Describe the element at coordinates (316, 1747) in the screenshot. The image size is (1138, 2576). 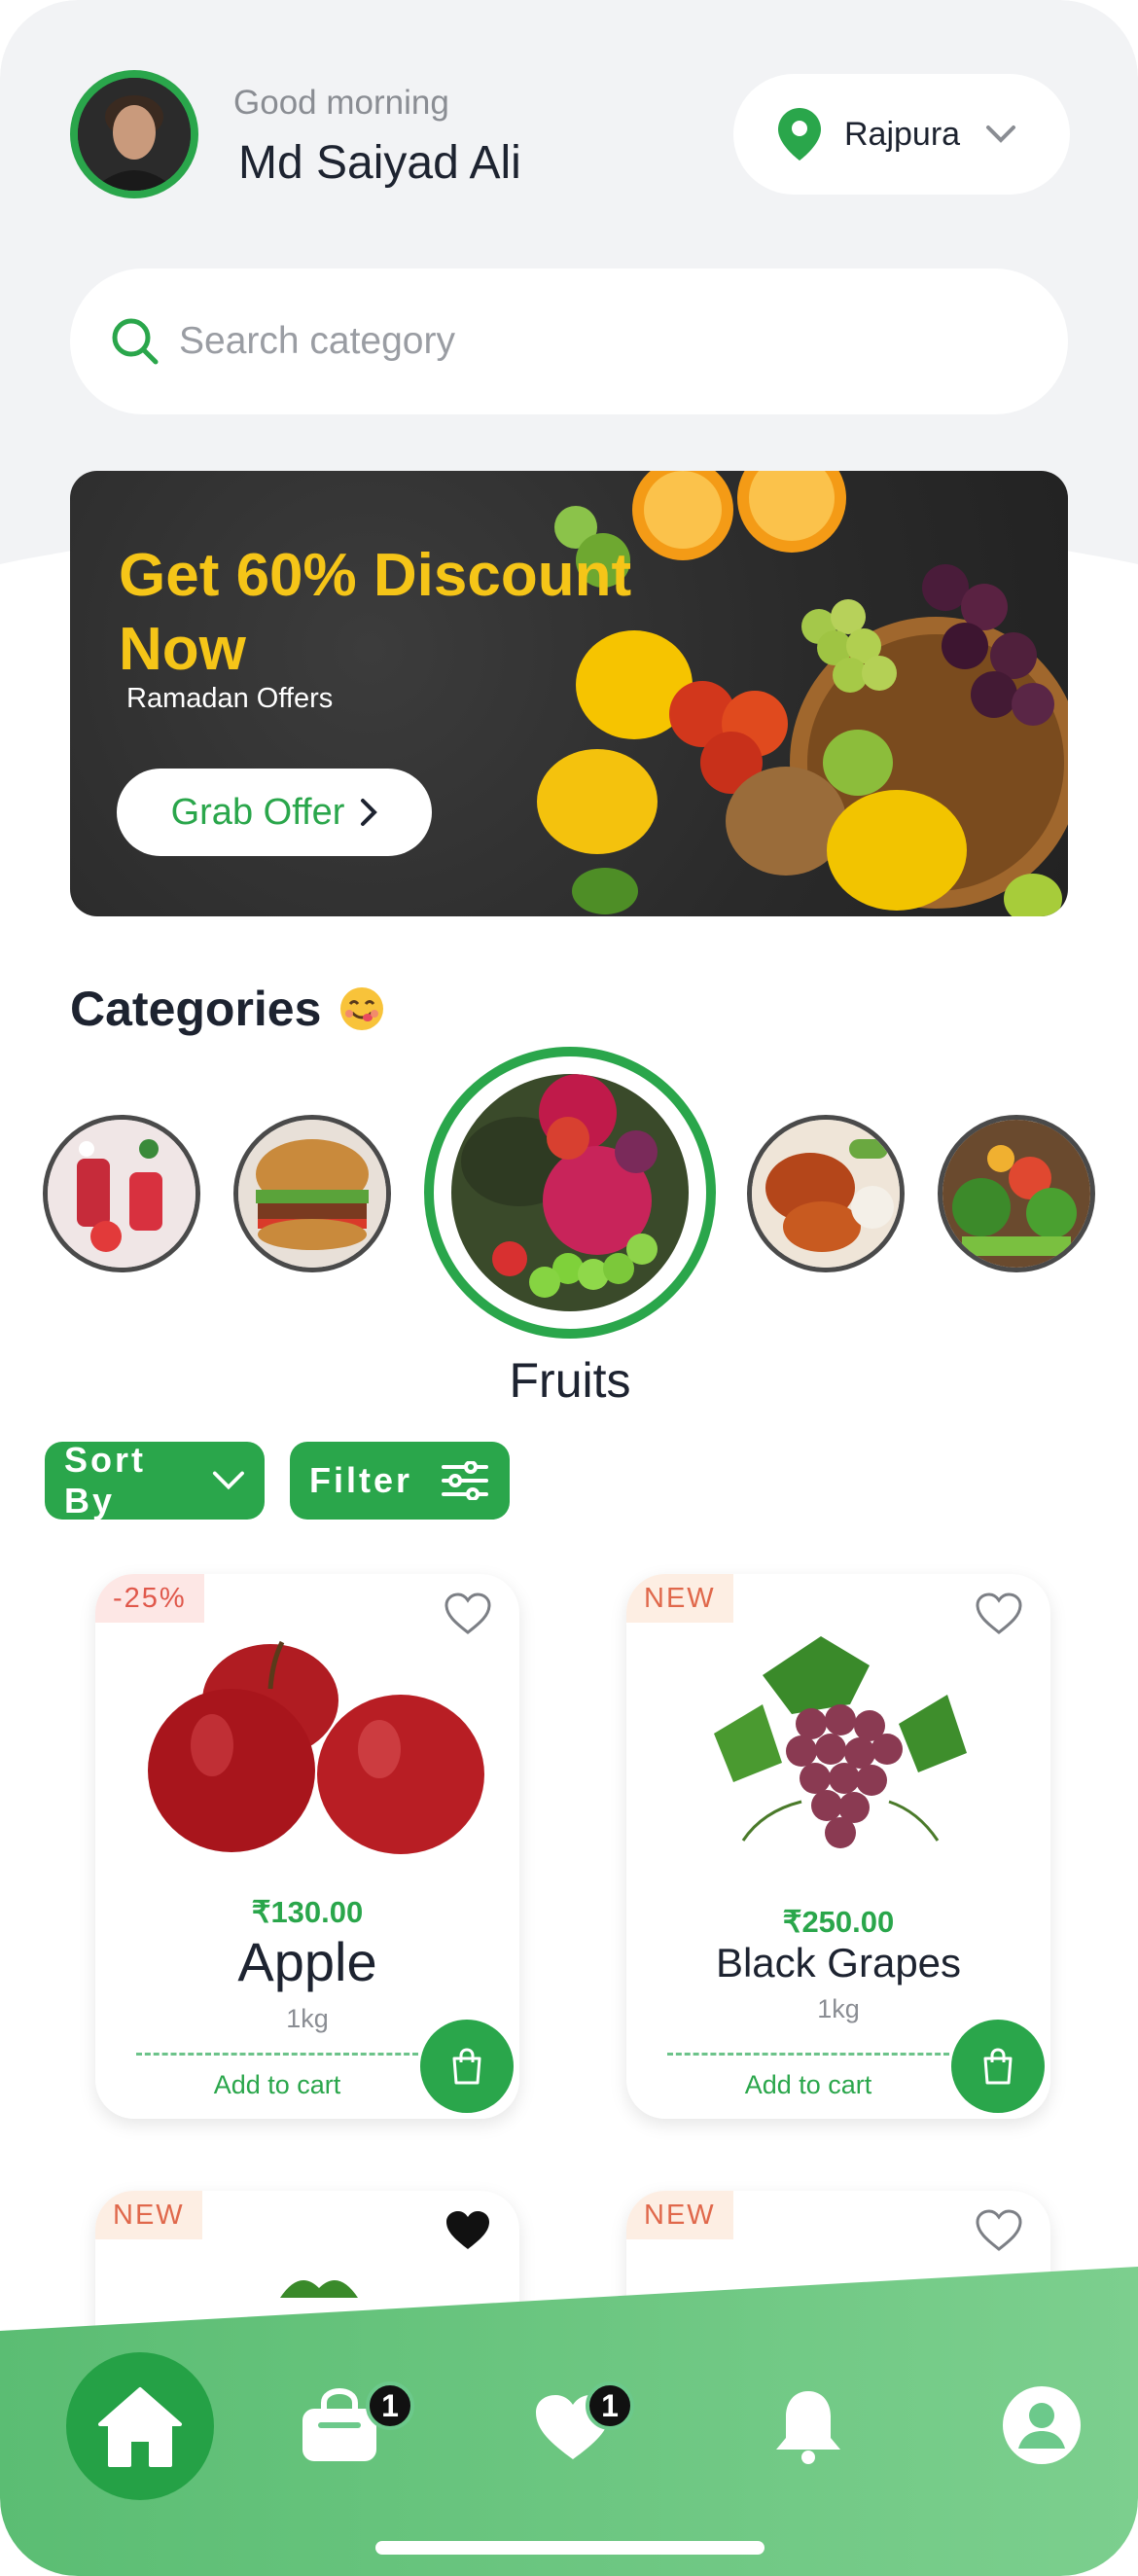
I see `apple-image` at that location.